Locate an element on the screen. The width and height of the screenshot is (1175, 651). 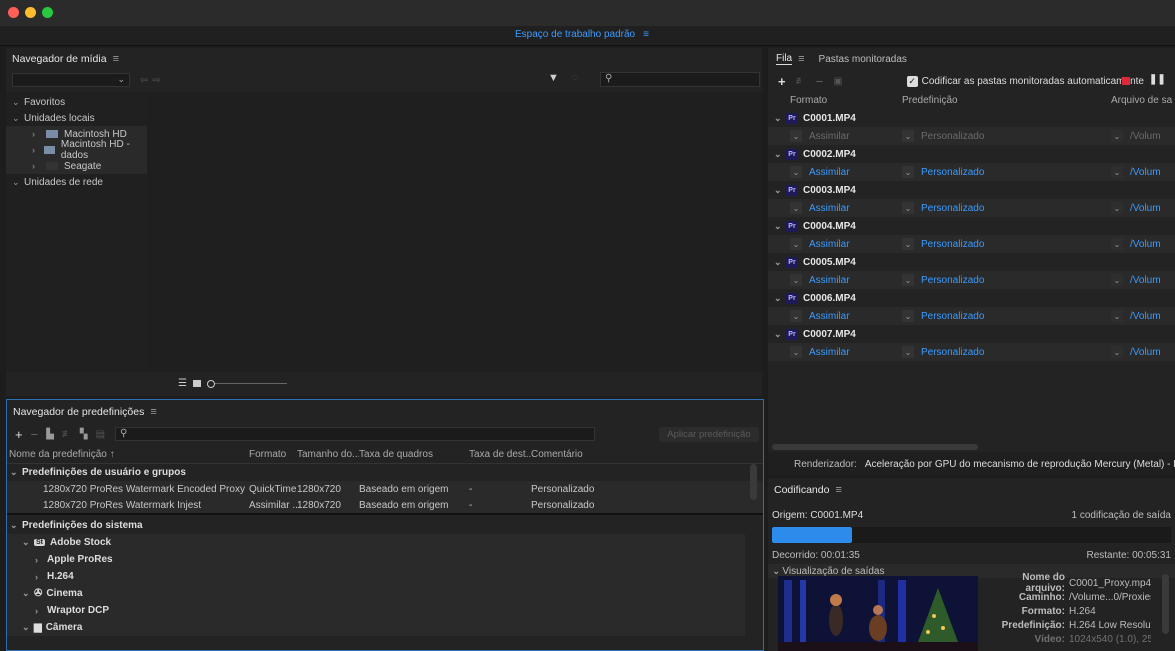
system-presets-group: ⌄ Predefinições do sistema is located at coordinates (385, 525).